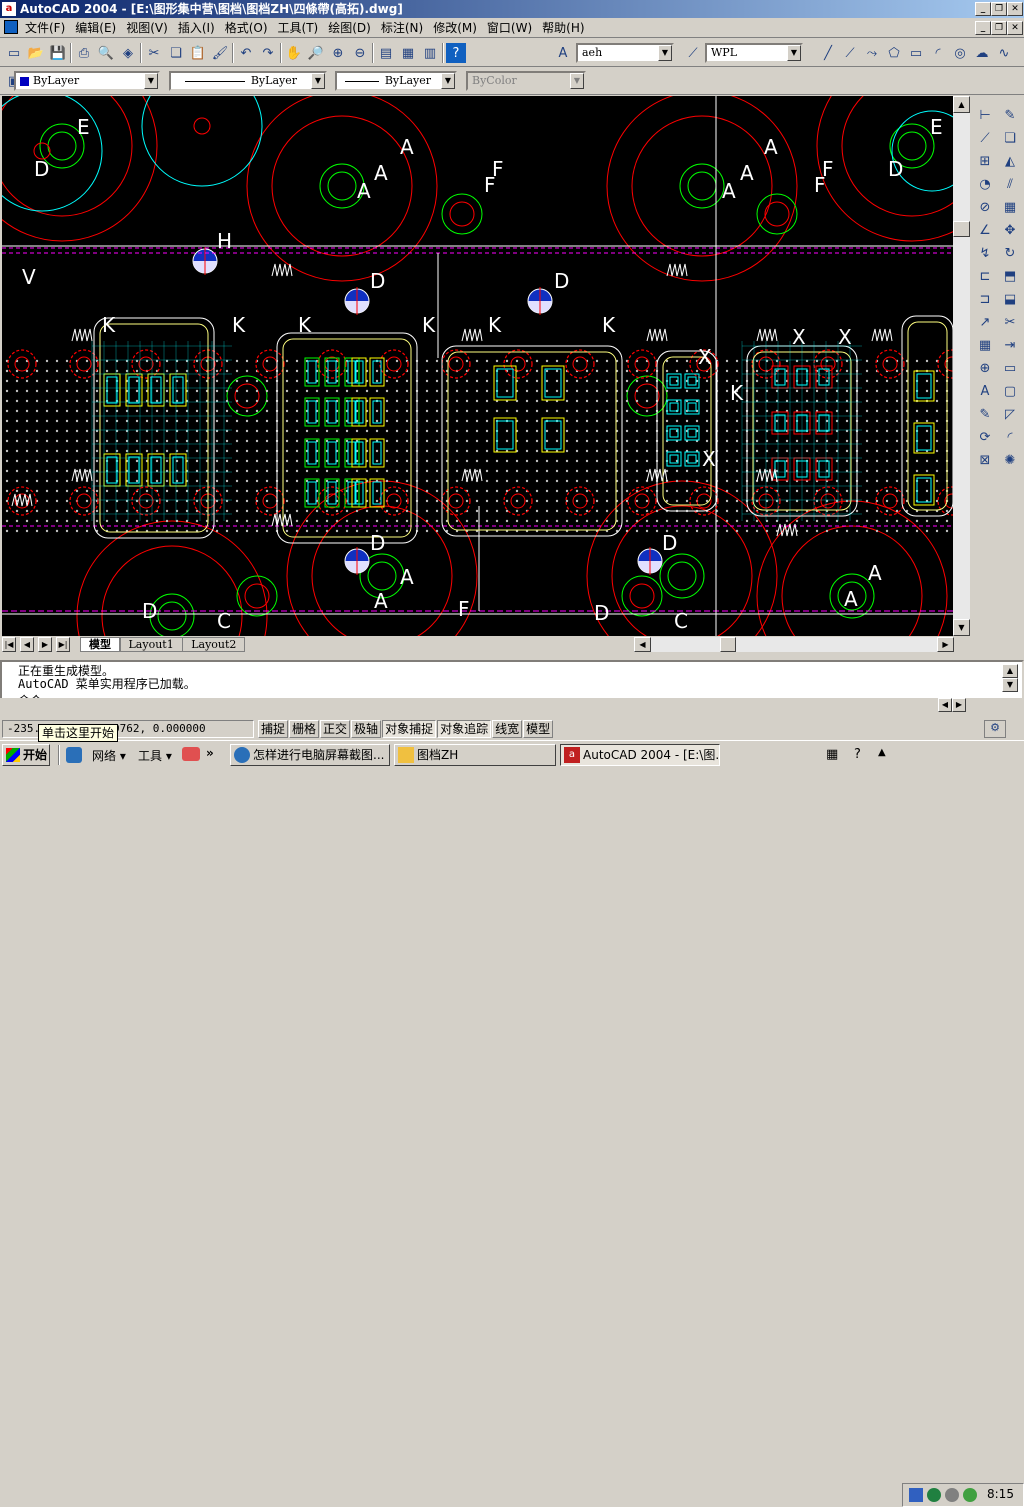 The height and width of the screenshot is (1507, 1024). Describe the element at coordinates (26, 755) in the screenshot. I see `start-button: 开始` at that location.